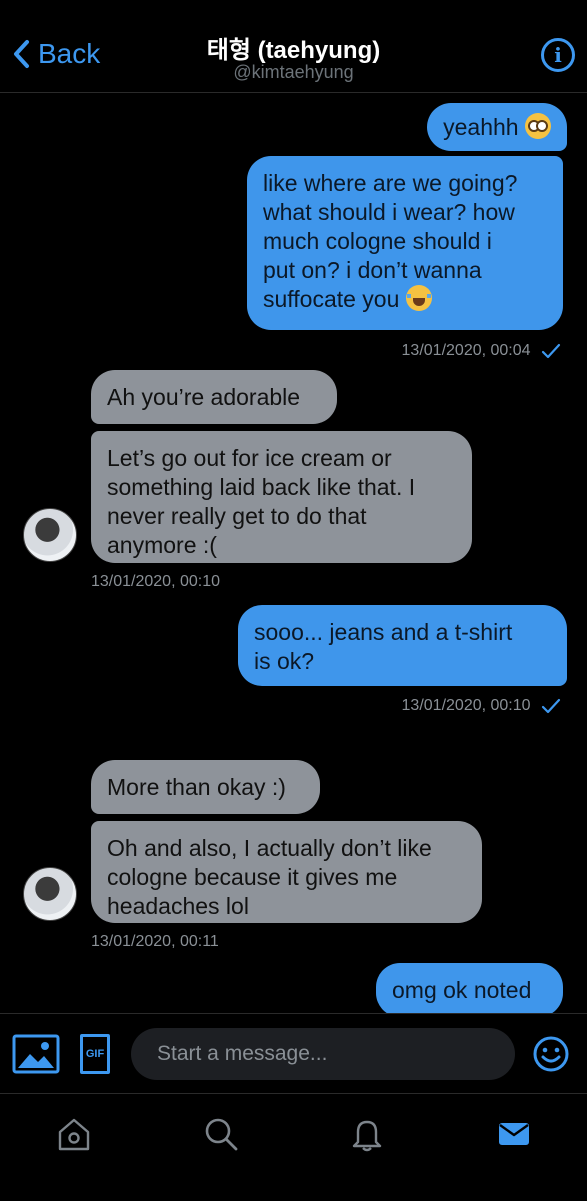 The image size is (587, 1201). I want to click on message-text: yeahhh, so click(481, 127).